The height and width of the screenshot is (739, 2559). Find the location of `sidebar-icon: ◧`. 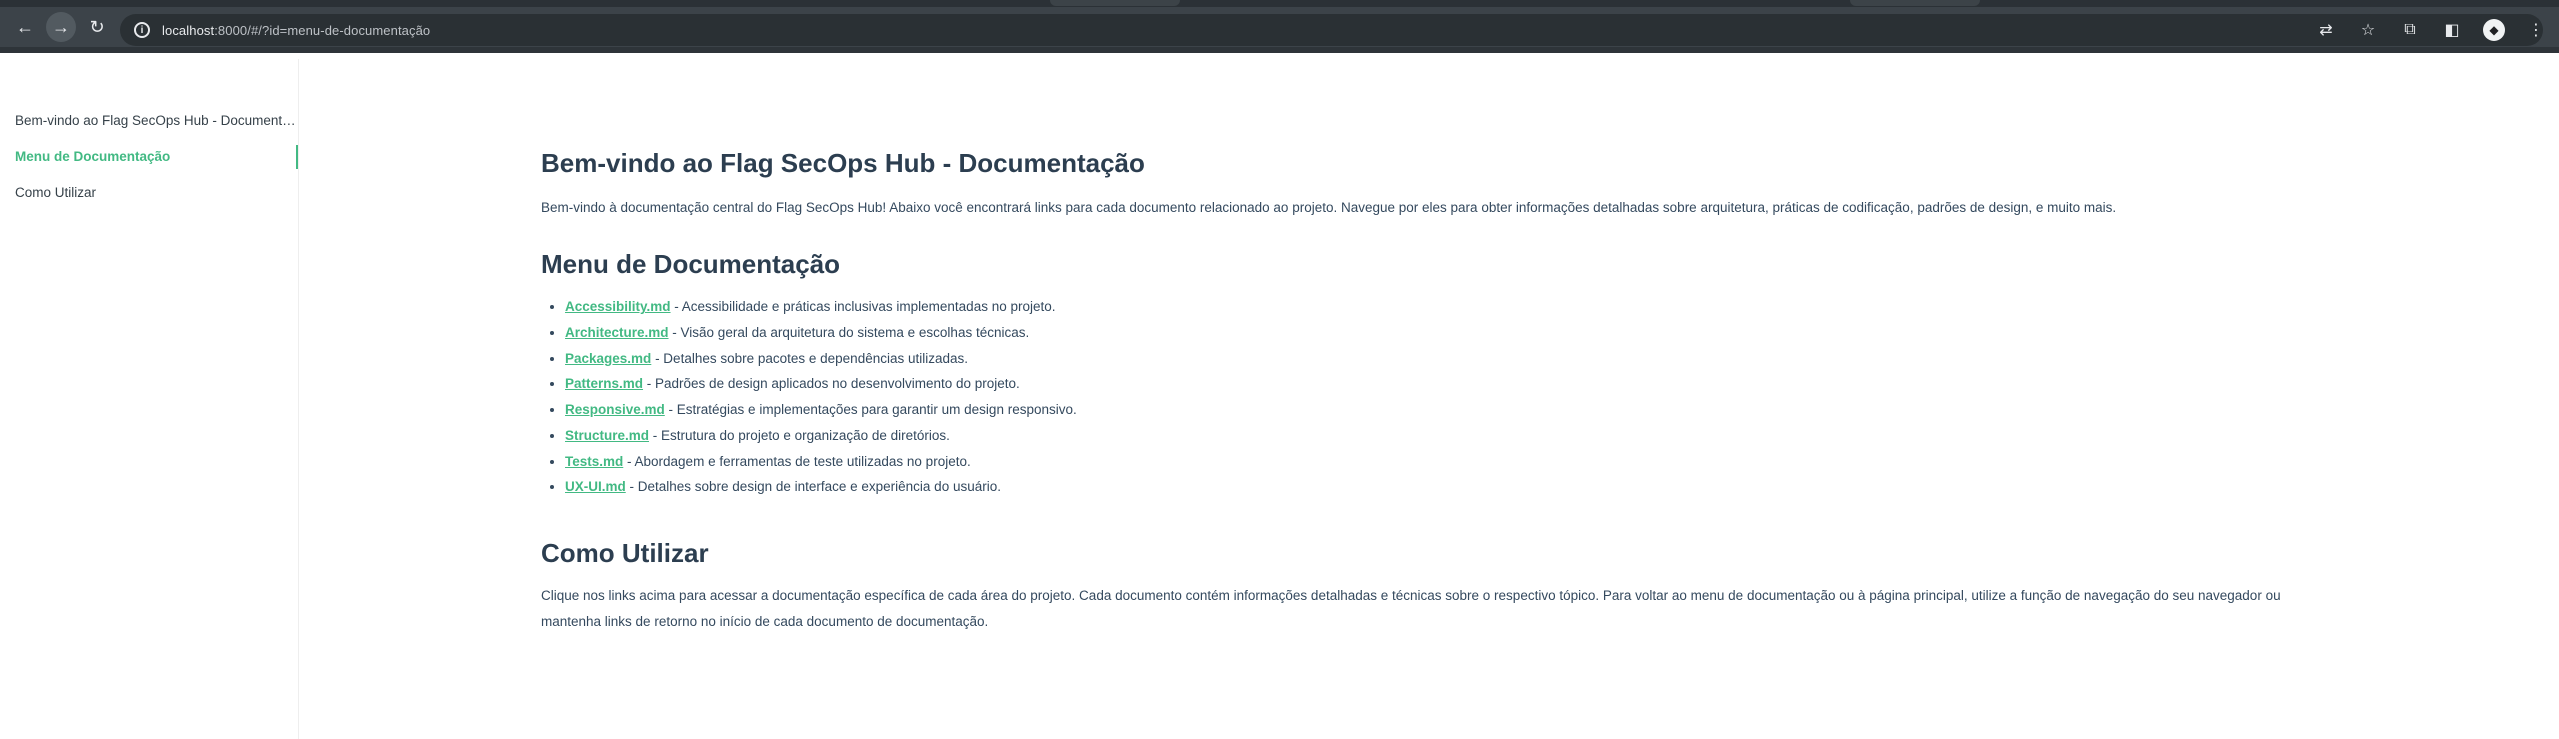

sidebar-icon: ◧ is located at coordinates (2452, 30).